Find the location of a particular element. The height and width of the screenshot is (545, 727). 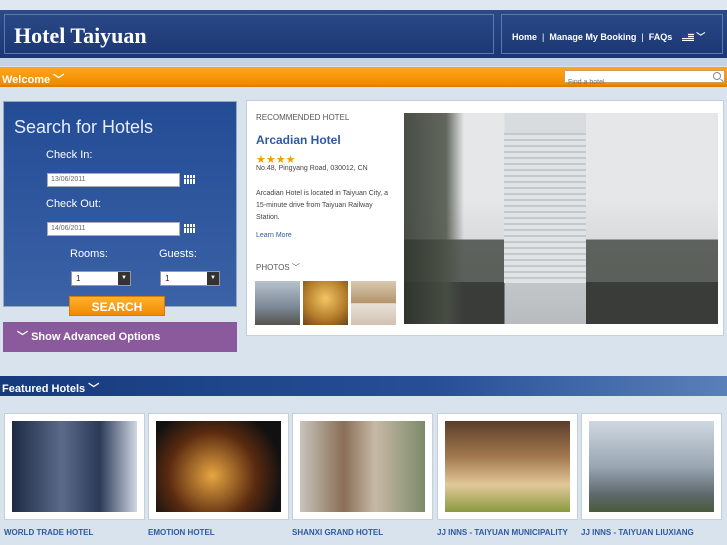

check-in-field: 13/06/2011 is located at coordinates (113, 180).